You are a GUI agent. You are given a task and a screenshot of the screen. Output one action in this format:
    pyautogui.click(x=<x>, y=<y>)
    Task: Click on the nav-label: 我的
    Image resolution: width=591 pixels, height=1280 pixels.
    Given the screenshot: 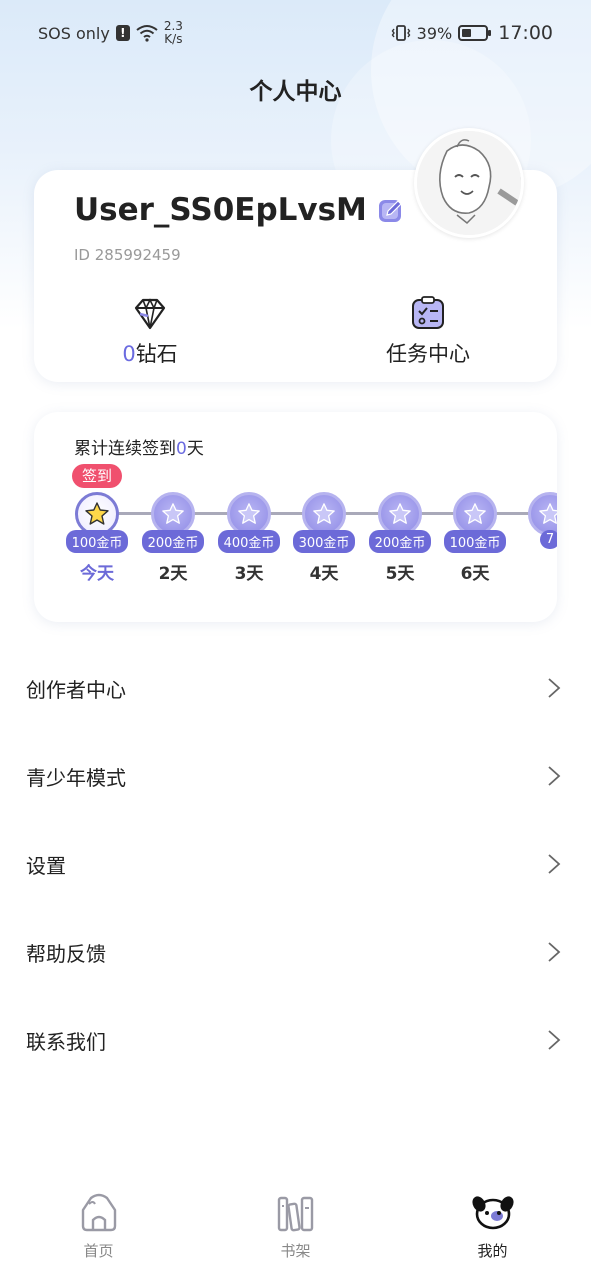 What is the action you would take?
    pyautogui.click(x=492, y=1251)
    